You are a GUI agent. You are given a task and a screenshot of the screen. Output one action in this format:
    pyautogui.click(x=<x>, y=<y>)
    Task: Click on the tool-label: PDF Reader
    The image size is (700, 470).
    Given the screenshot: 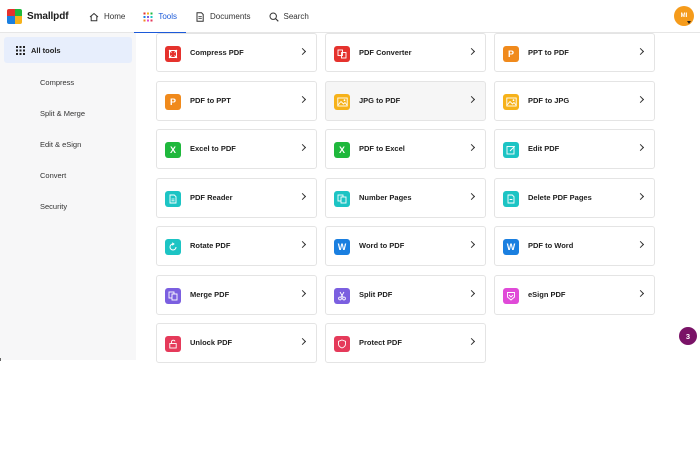 What is the action you would take?
    pyautogui.click(x=211, y=197)
    